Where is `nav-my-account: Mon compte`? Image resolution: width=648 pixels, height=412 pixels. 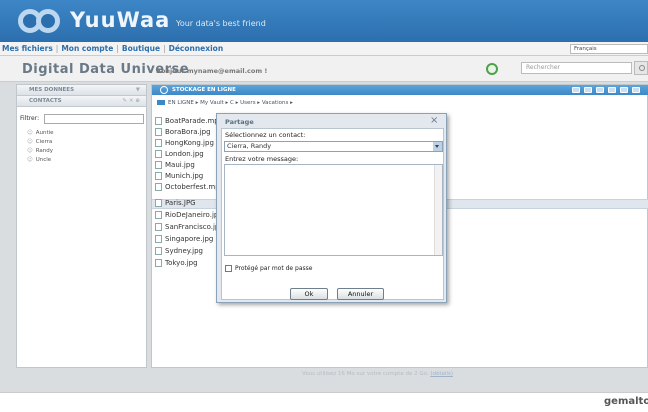
nav-my-account: Mon compte is located at coordinates (87, 48).